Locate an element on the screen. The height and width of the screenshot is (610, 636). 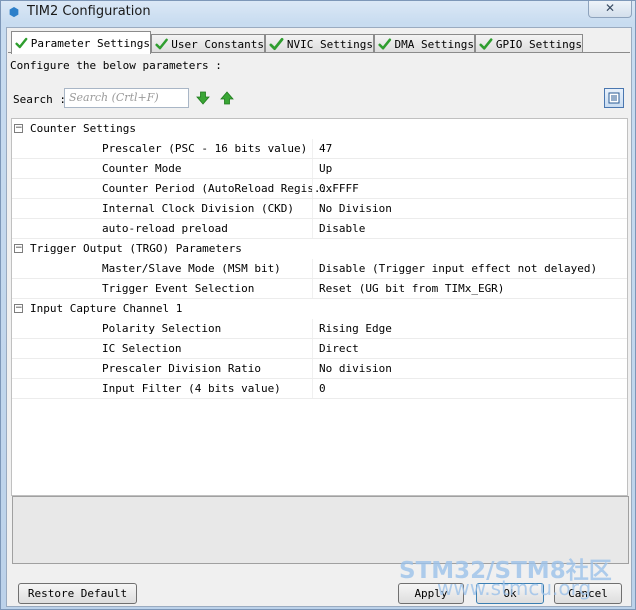
search-label: Search : is located at coordinates (39, 99).